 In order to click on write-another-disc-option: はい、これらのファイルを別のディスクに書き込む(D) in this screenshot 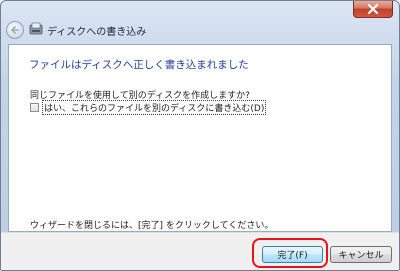, I will do `click(148, 107)`.